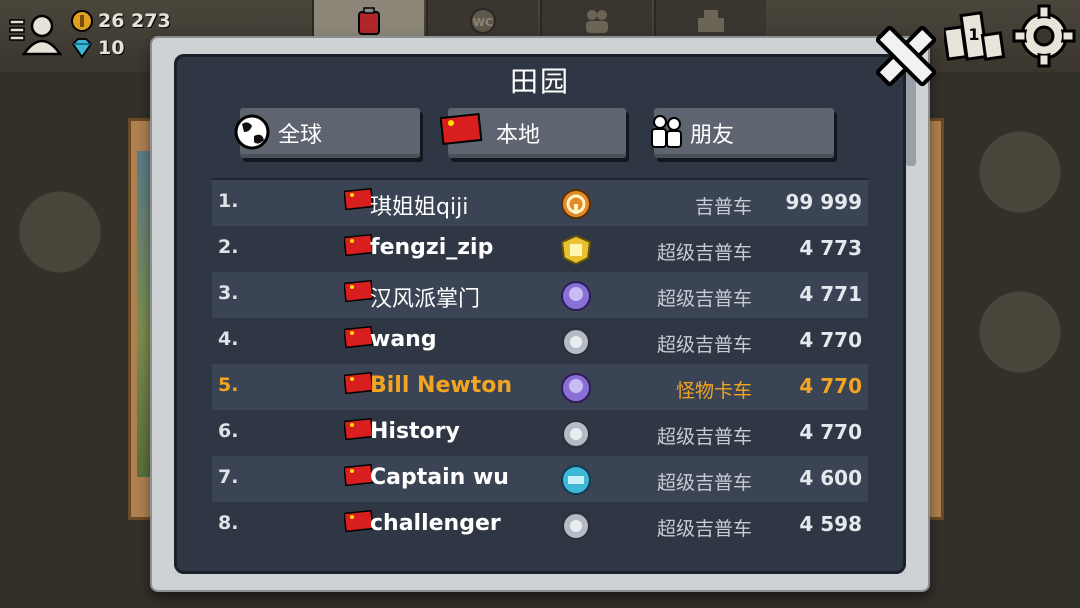 This screenshot has width=1080, height=608. I want to click on player-name: History, so click(415, 431).